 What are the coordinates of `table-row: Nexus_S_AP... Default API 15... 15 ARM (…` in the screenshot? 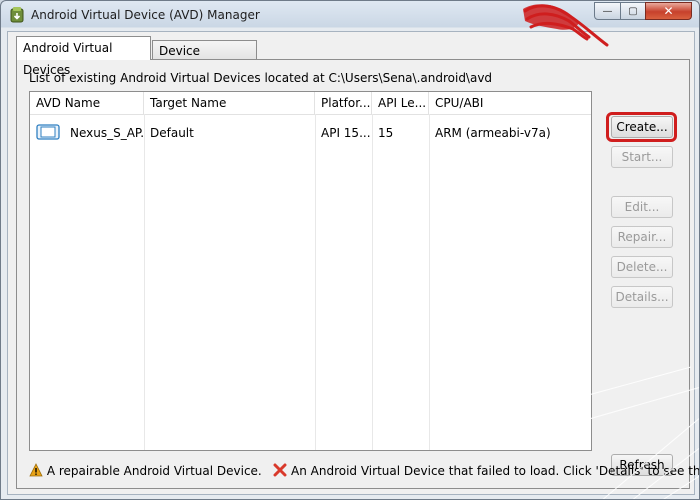 It's located at (310, 133).